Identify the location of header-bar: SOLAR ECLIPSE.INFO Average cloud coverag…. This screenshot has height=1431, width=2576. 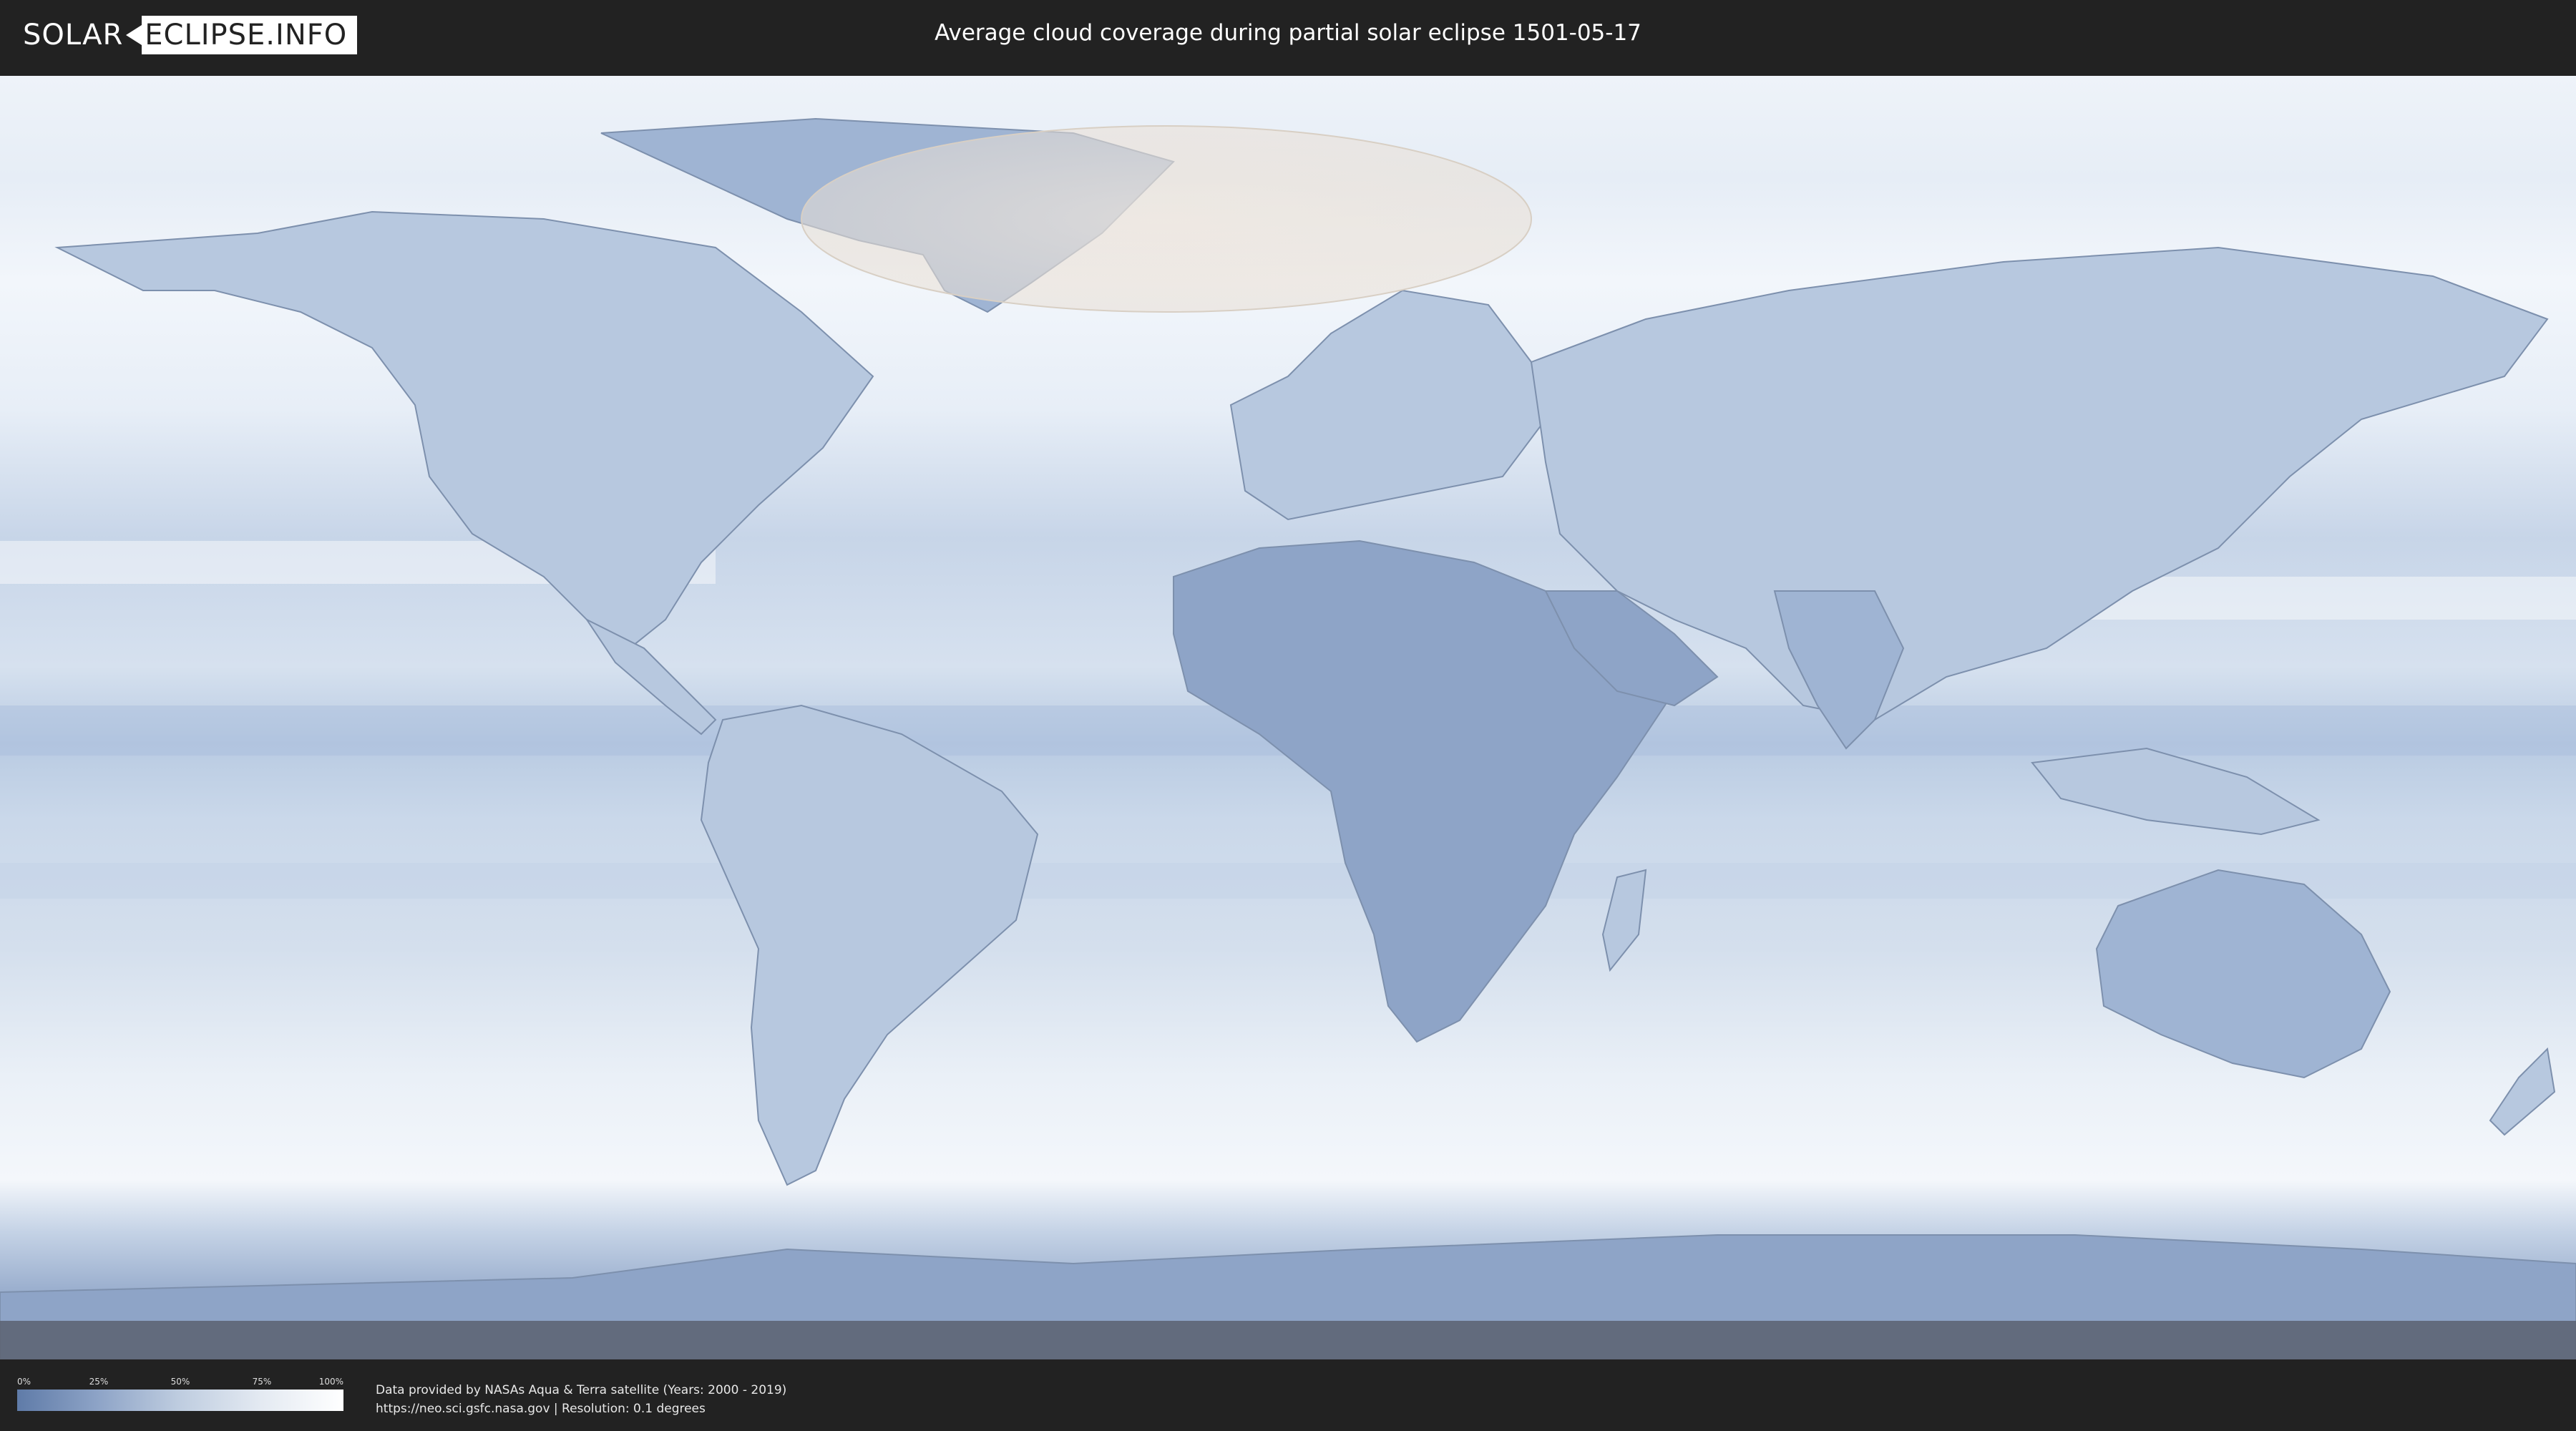
(1288, 36).